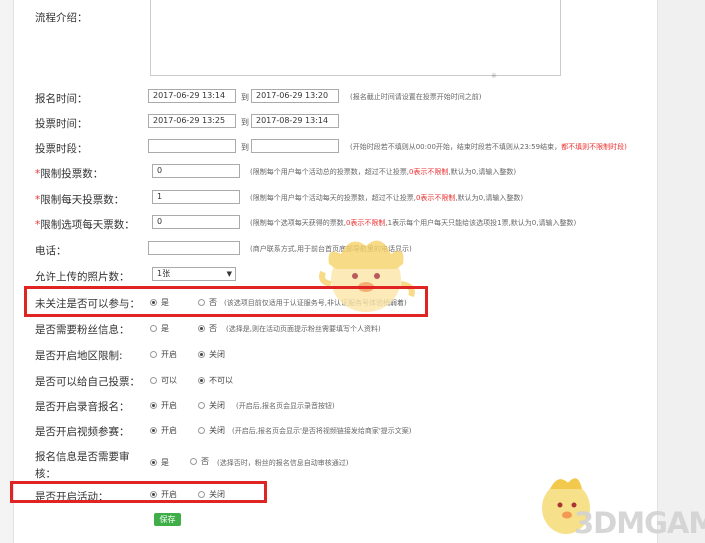 Image resolution: width=705 pixels, height=543 pixels. Describe the element at coordinates (82, 277) in the screenshot. I see `photo-count-label: 允许上传的照片数：` at that location.